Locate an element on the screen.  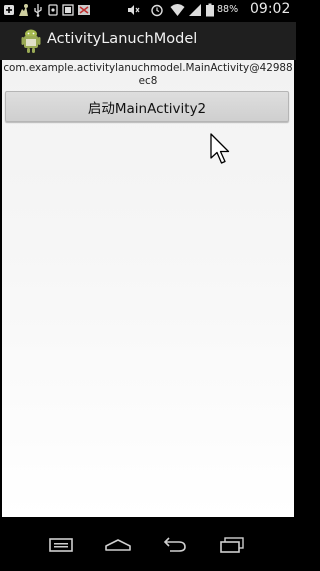
recent-apps-icon is located at coordinates (232, 545).